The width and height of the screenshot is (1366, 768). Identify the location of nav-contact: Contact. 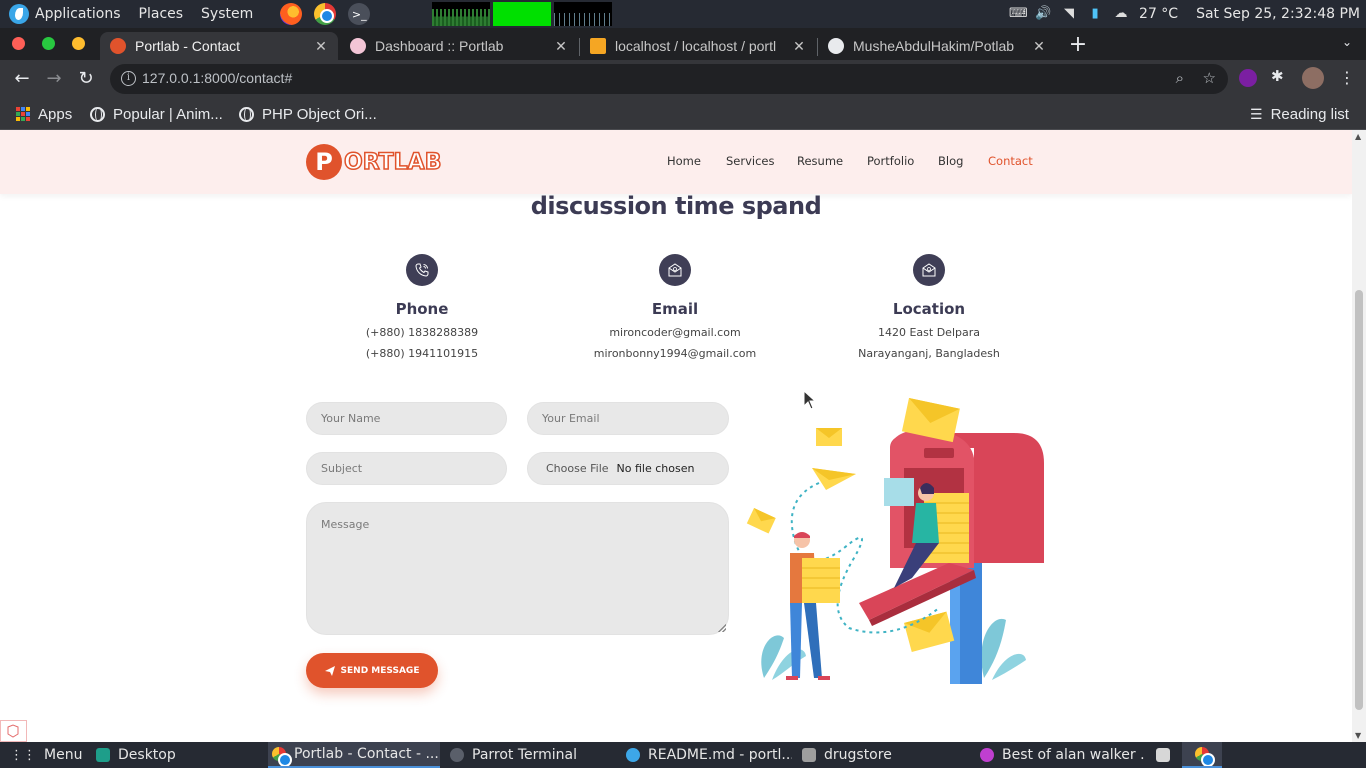
(1010, 161).